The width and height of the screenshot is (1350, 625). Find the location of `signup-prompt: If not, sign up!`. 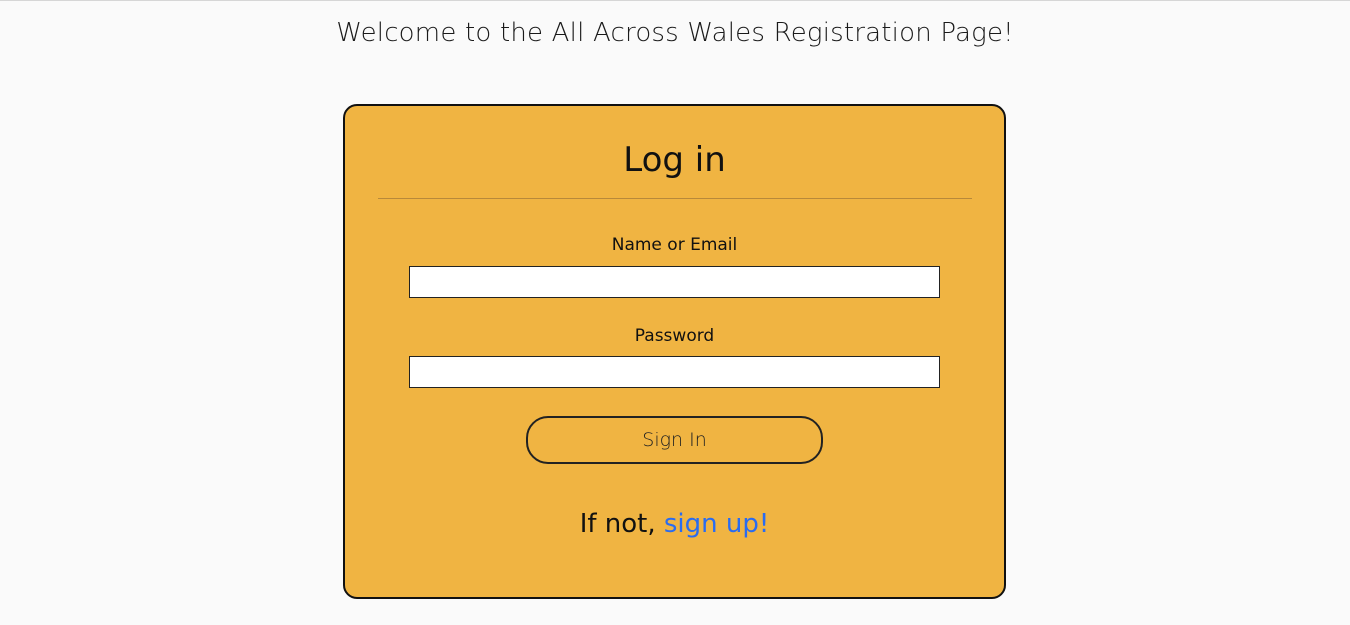

signup-prompt: If not, sign up! is located at coordinates (674, 524).